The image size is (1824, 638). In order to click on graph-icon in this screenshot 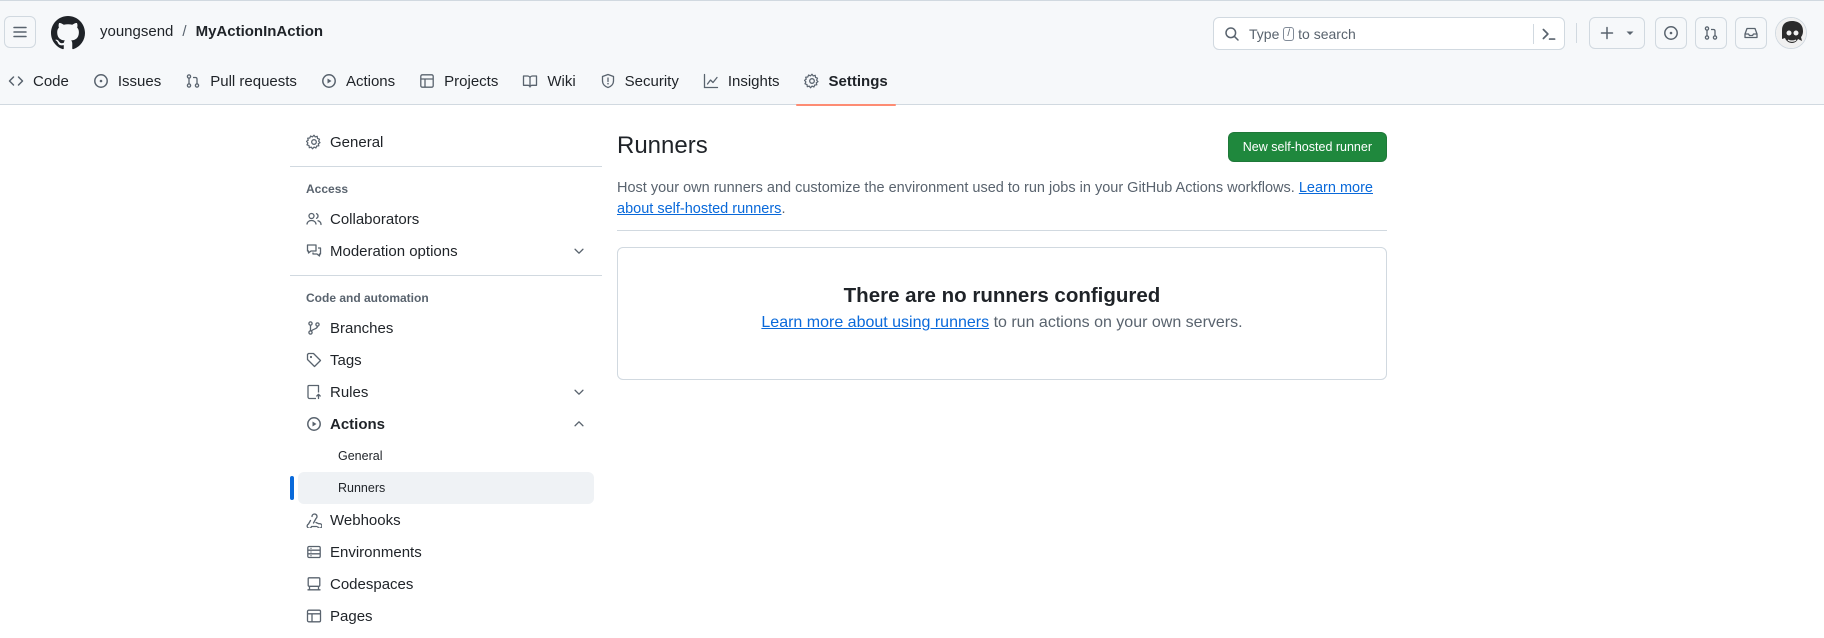, I will do `click(710, 81)`.